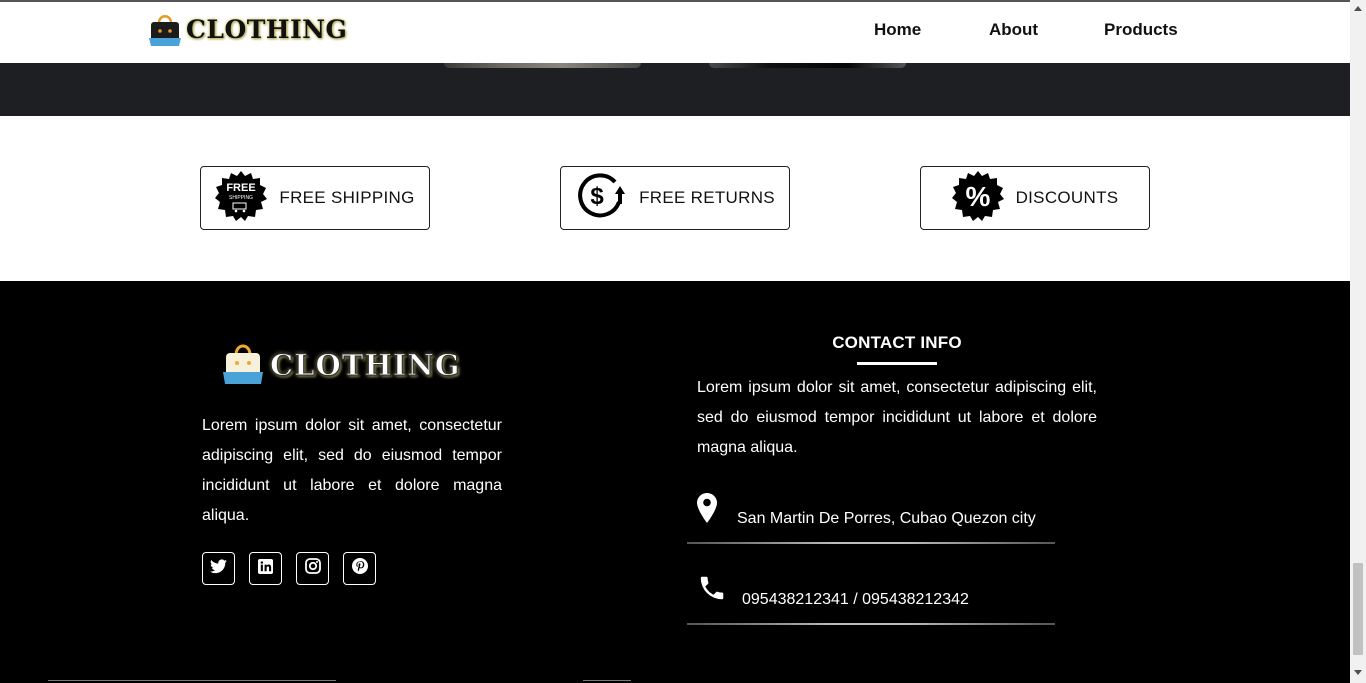 This screenshot has height=683, width=1366. I want to click on twitter-icon, so click(218, 569).